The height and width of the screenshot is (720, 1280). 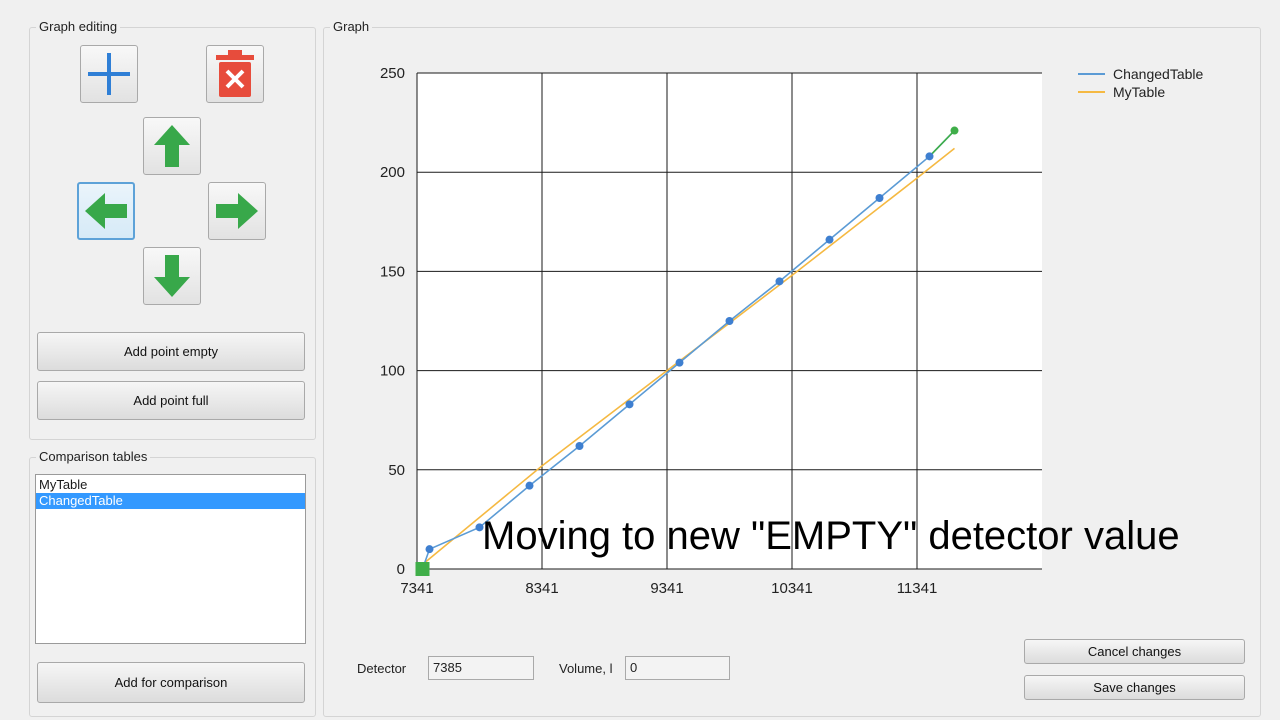 What do you see at coordinates (171, 400) in the screenshot?
I see `add-point-full-button: Add point full` at bounding box center [171, 400].